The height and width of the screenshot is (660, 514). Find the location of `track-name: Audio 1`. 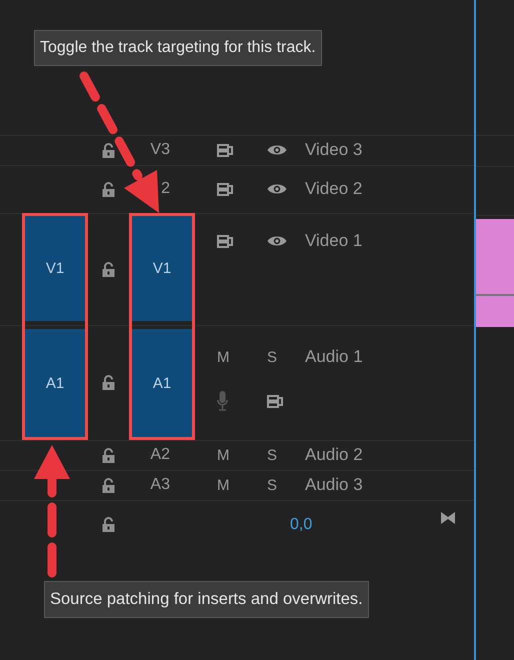

track-name: Audio 1 is located at coordinates (334, 357).